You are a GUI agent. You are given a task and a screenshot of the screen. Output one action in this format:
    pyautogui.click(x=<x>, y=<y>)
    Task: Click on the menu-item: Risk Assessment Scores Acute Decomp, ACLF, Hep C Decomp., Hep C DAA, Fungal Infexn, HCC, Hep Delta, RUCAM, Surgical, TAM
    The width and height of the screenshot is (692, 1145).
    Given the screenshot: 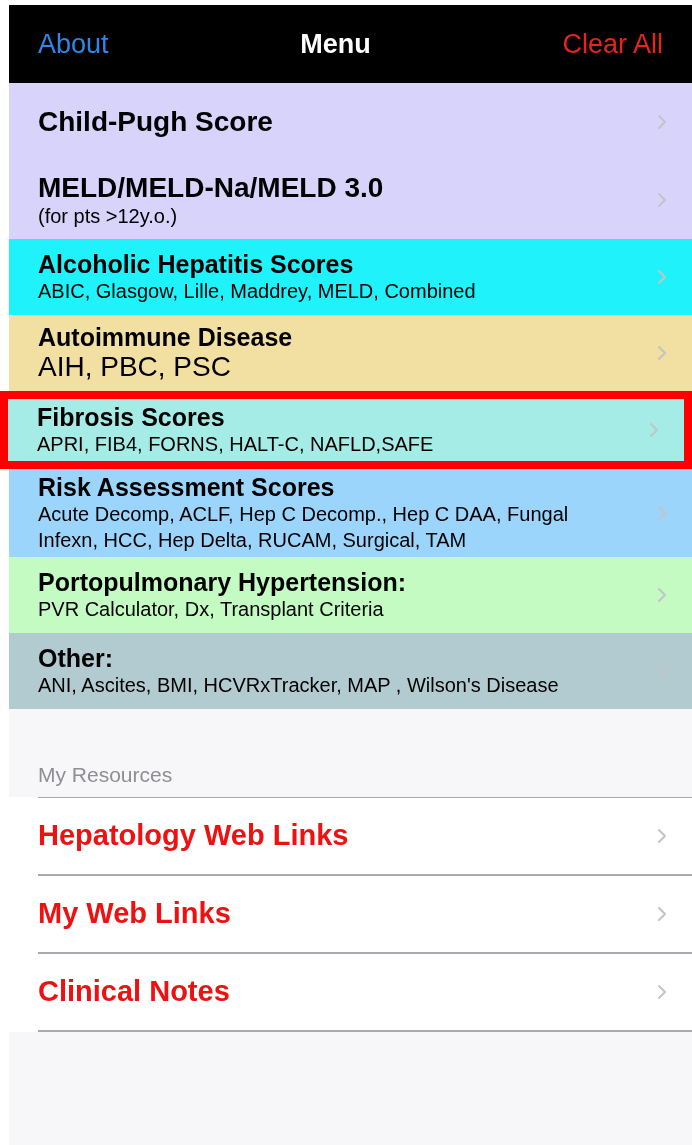 What is the action you would take?
    pyautogui.click(x=350, y=513)
    